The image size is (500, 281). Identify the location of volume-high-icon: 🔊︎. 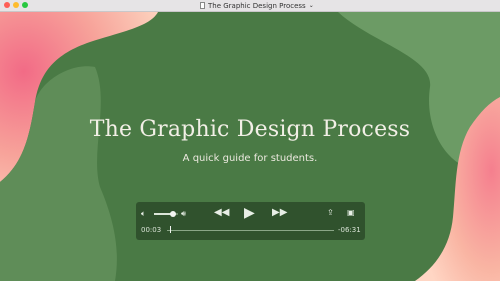
(183, 214).